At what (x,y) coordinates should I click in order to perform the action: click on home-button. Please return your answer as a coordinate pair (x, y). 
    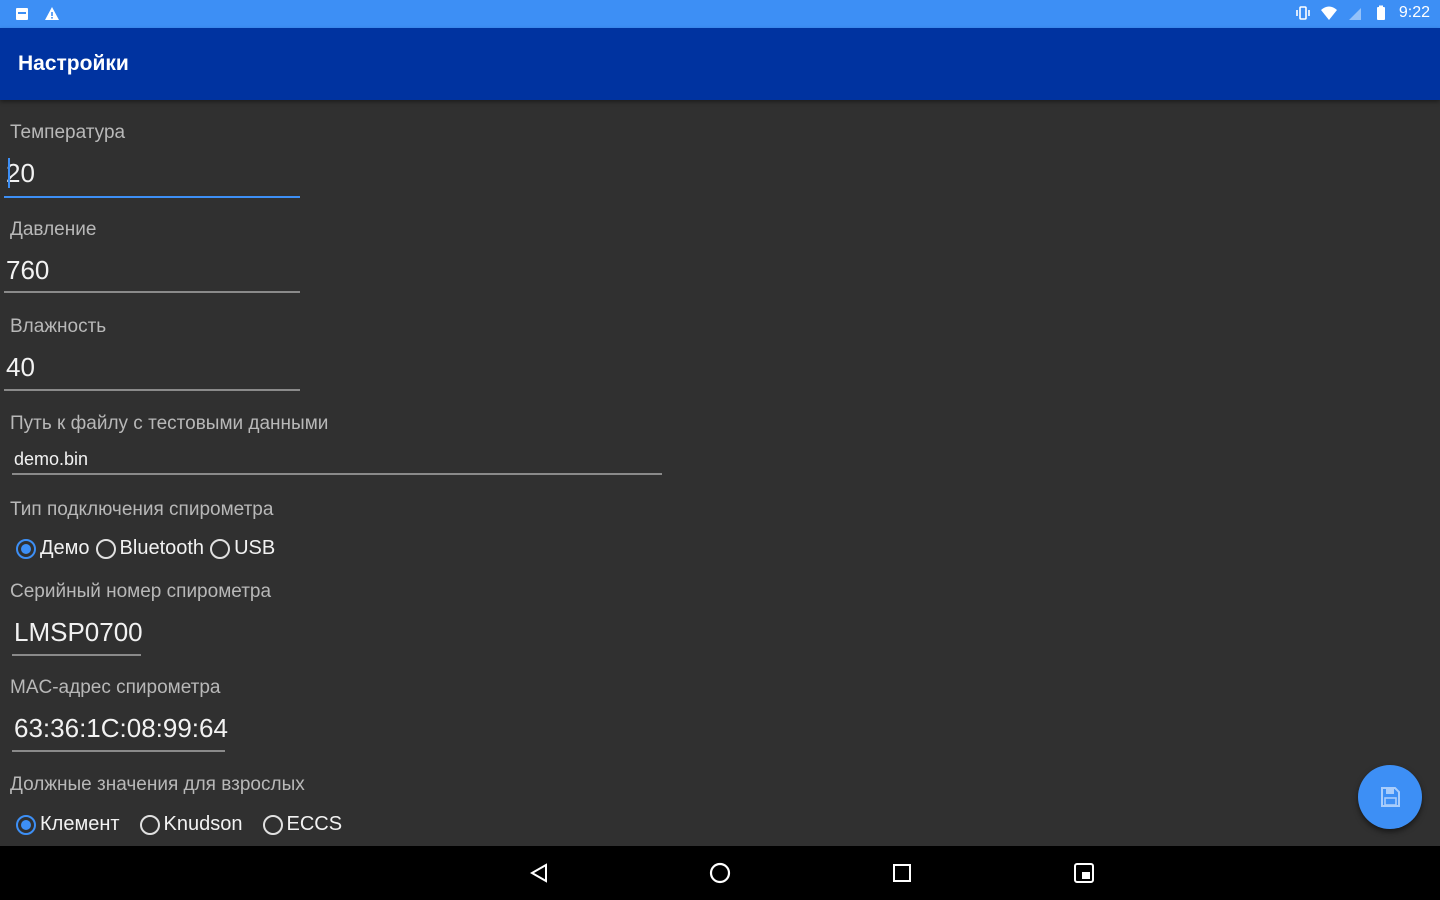
    Looking at the image, I should click on (720, 873).